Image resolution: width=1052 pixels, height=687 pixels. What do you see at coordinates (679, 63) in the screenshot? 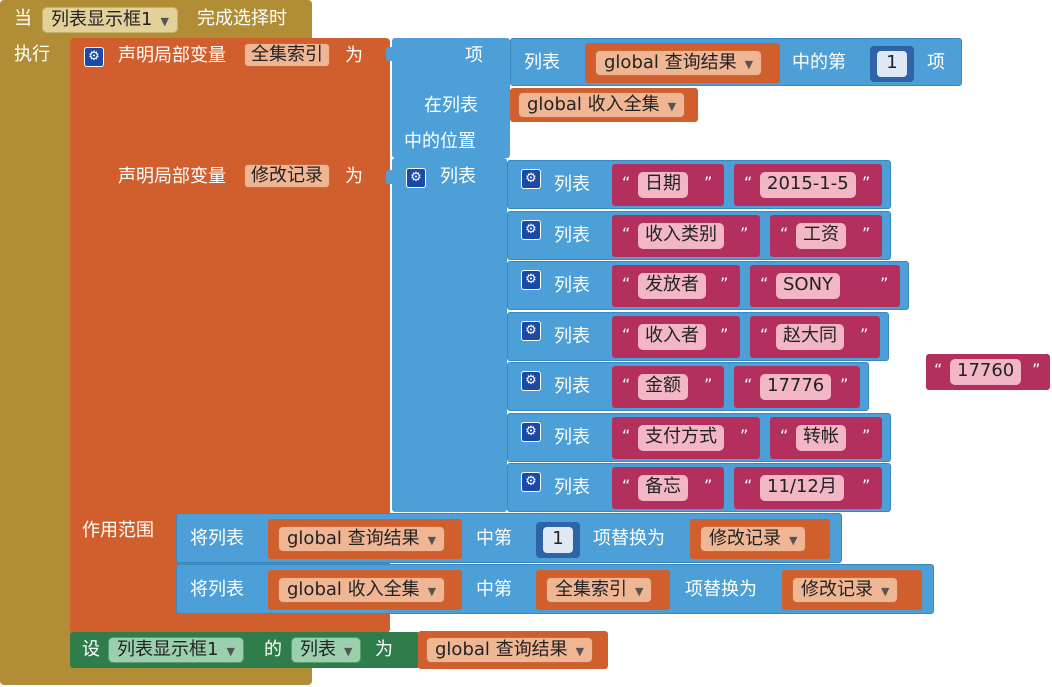
I see `variable-dropdown: global 查询结果 ▼` at bounding box center [679, 63].